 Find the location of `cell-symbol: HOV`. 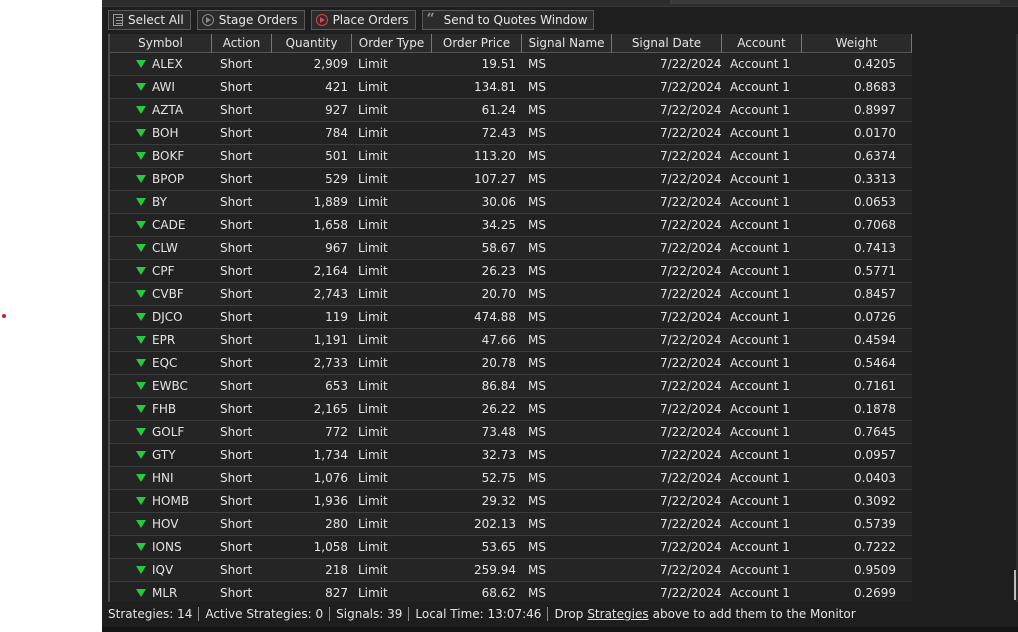

cell-symbol: HOV is located at coordinates (161, 524).